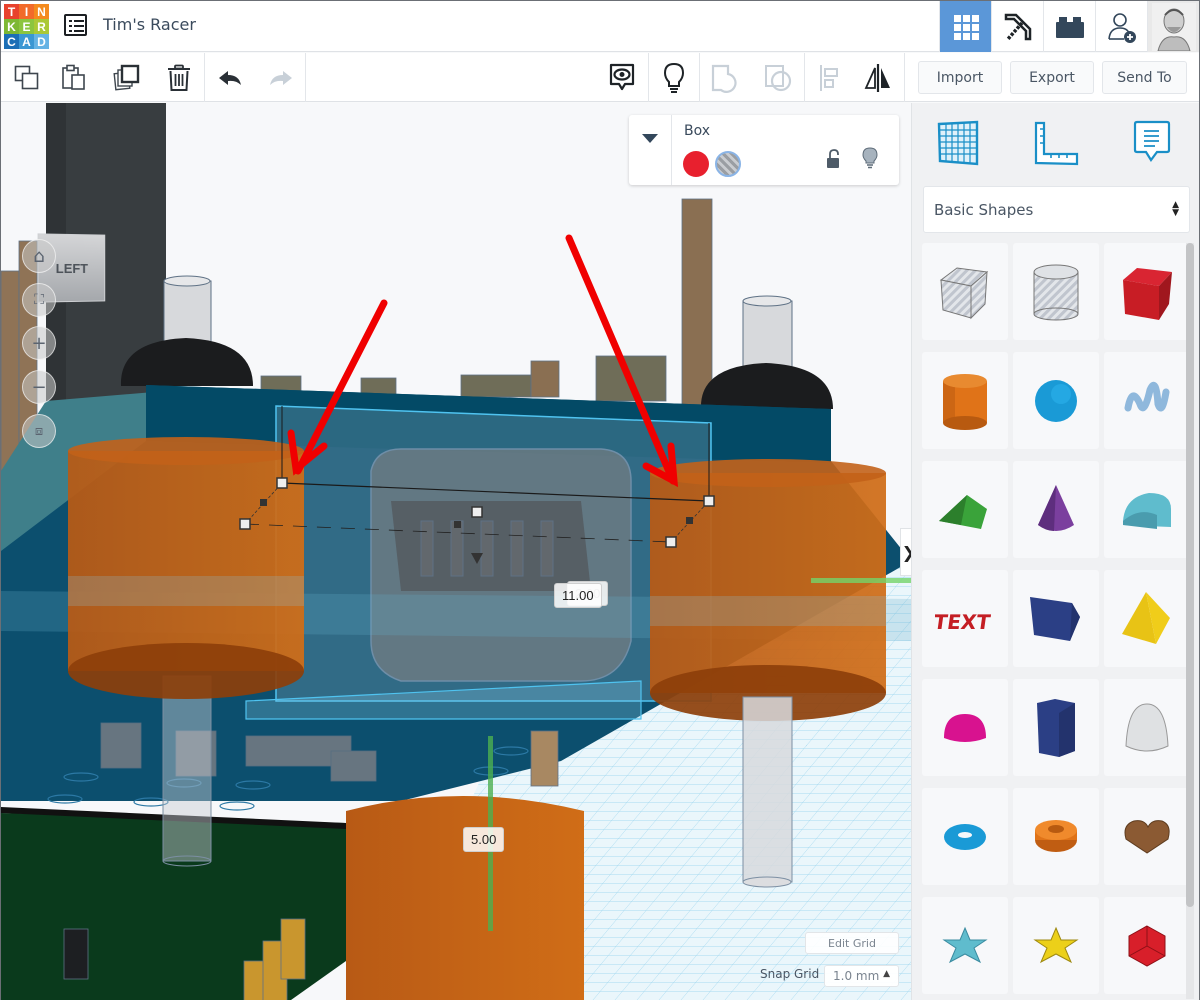 This screenshot has height=1000, width=1200. I want to click on snap-grid-select: 1.0 mm ▲, so click(861, 976).